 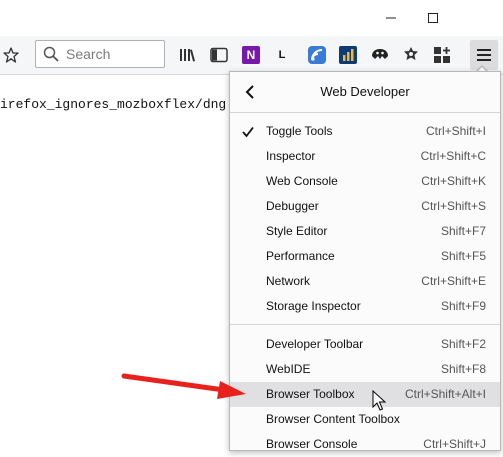 What do you see at coordinates (251, 18) in the screenshot?
I see `title-bar` at bounding box center [251, 18].